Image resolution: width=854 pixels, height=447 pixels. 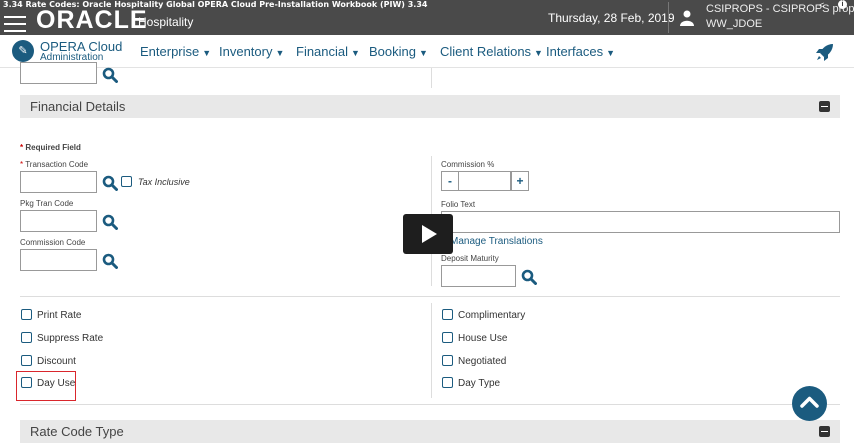 What do you see at coordinates (575, 51) in the screenshot?
I see `nav-label: Interfaces` at bounding box center [575, 51].